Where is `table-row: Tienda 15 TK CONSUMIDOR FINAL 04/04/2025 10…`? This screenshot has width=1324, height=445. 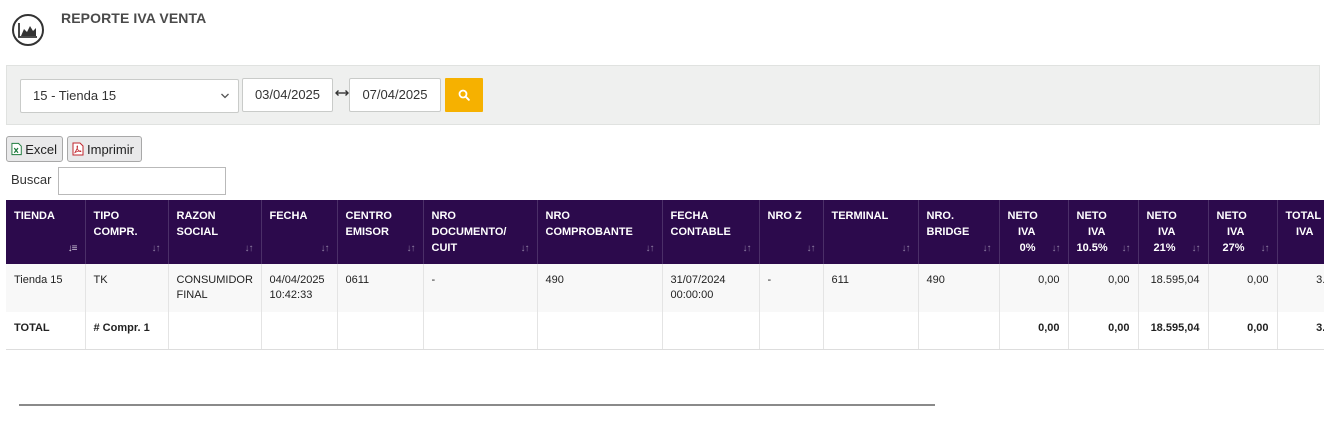 table-row: Tienda 15 TK CONSUMIDOR FINAL 04/04/2025 10… is located at coordinates (665, 288).